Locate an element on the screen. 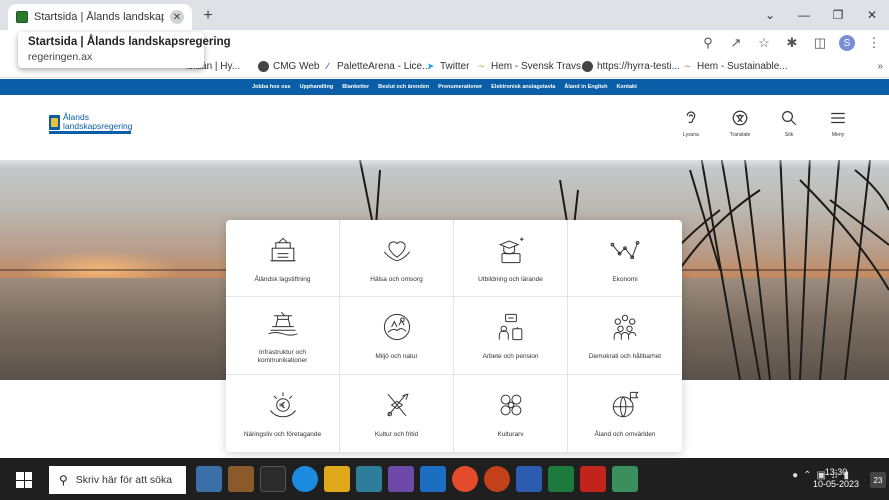  education-icon is located at coordinates (511, 250).